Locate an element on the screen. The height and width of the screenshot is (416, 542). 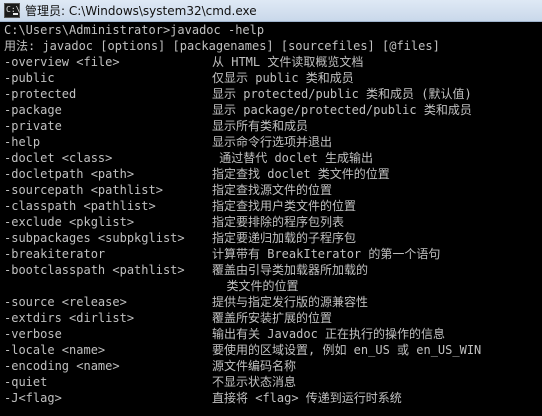
cmd-icon: C:\ is located at coordinates (12, 10).